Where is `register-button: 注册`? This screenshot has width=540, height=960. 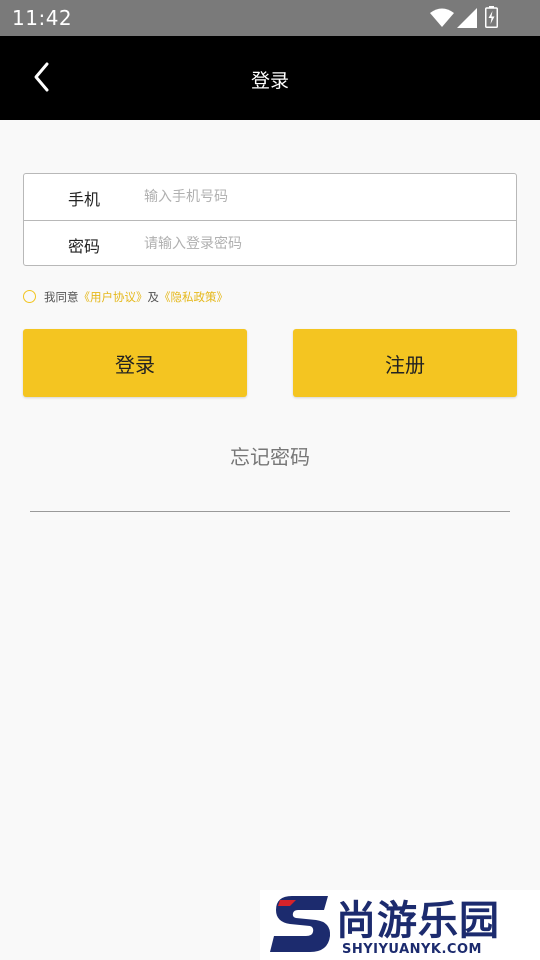
register-button: 注册 is located at coordinates (405, 363).